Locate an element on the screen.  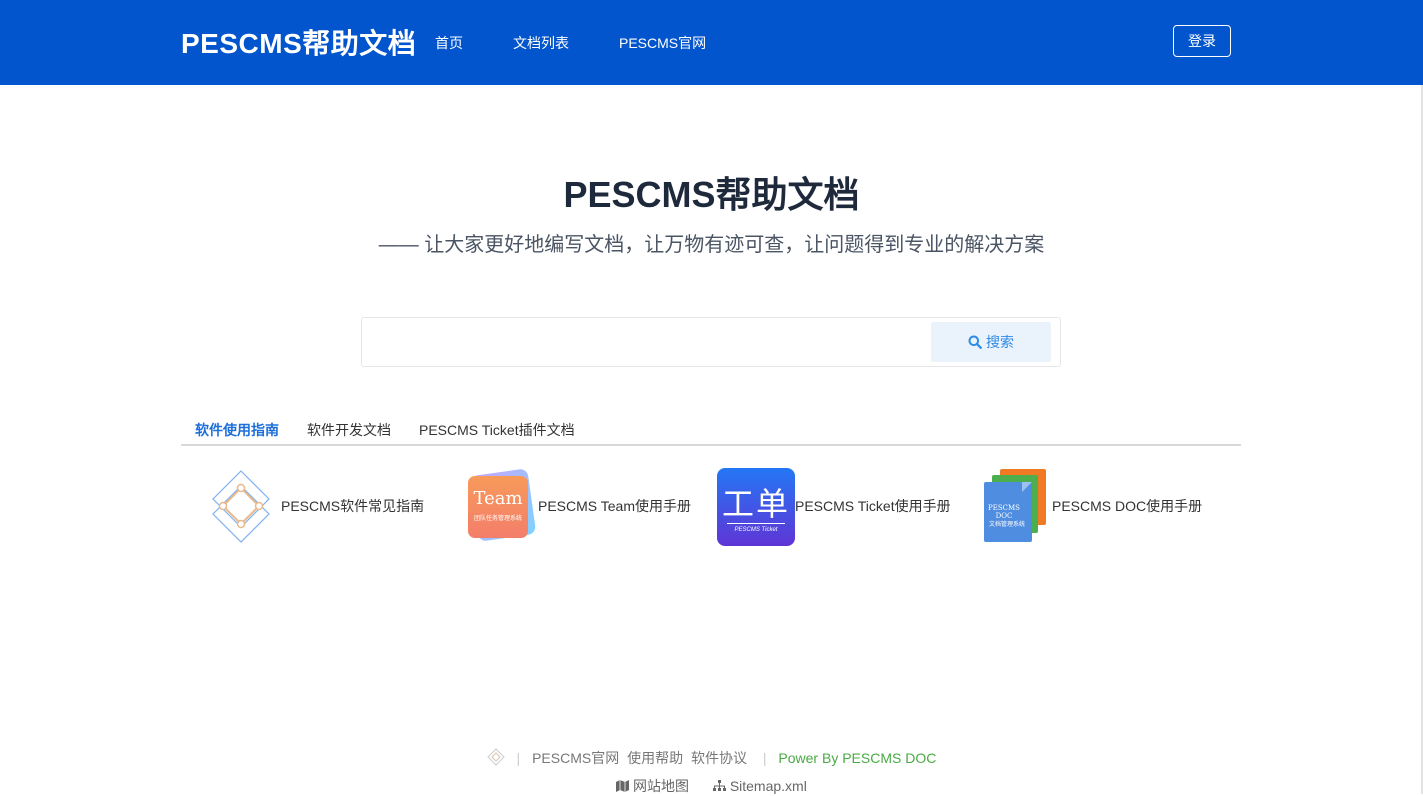
sitemap-xml-link: Sitemap.xml is located at coordinates (759, 786).